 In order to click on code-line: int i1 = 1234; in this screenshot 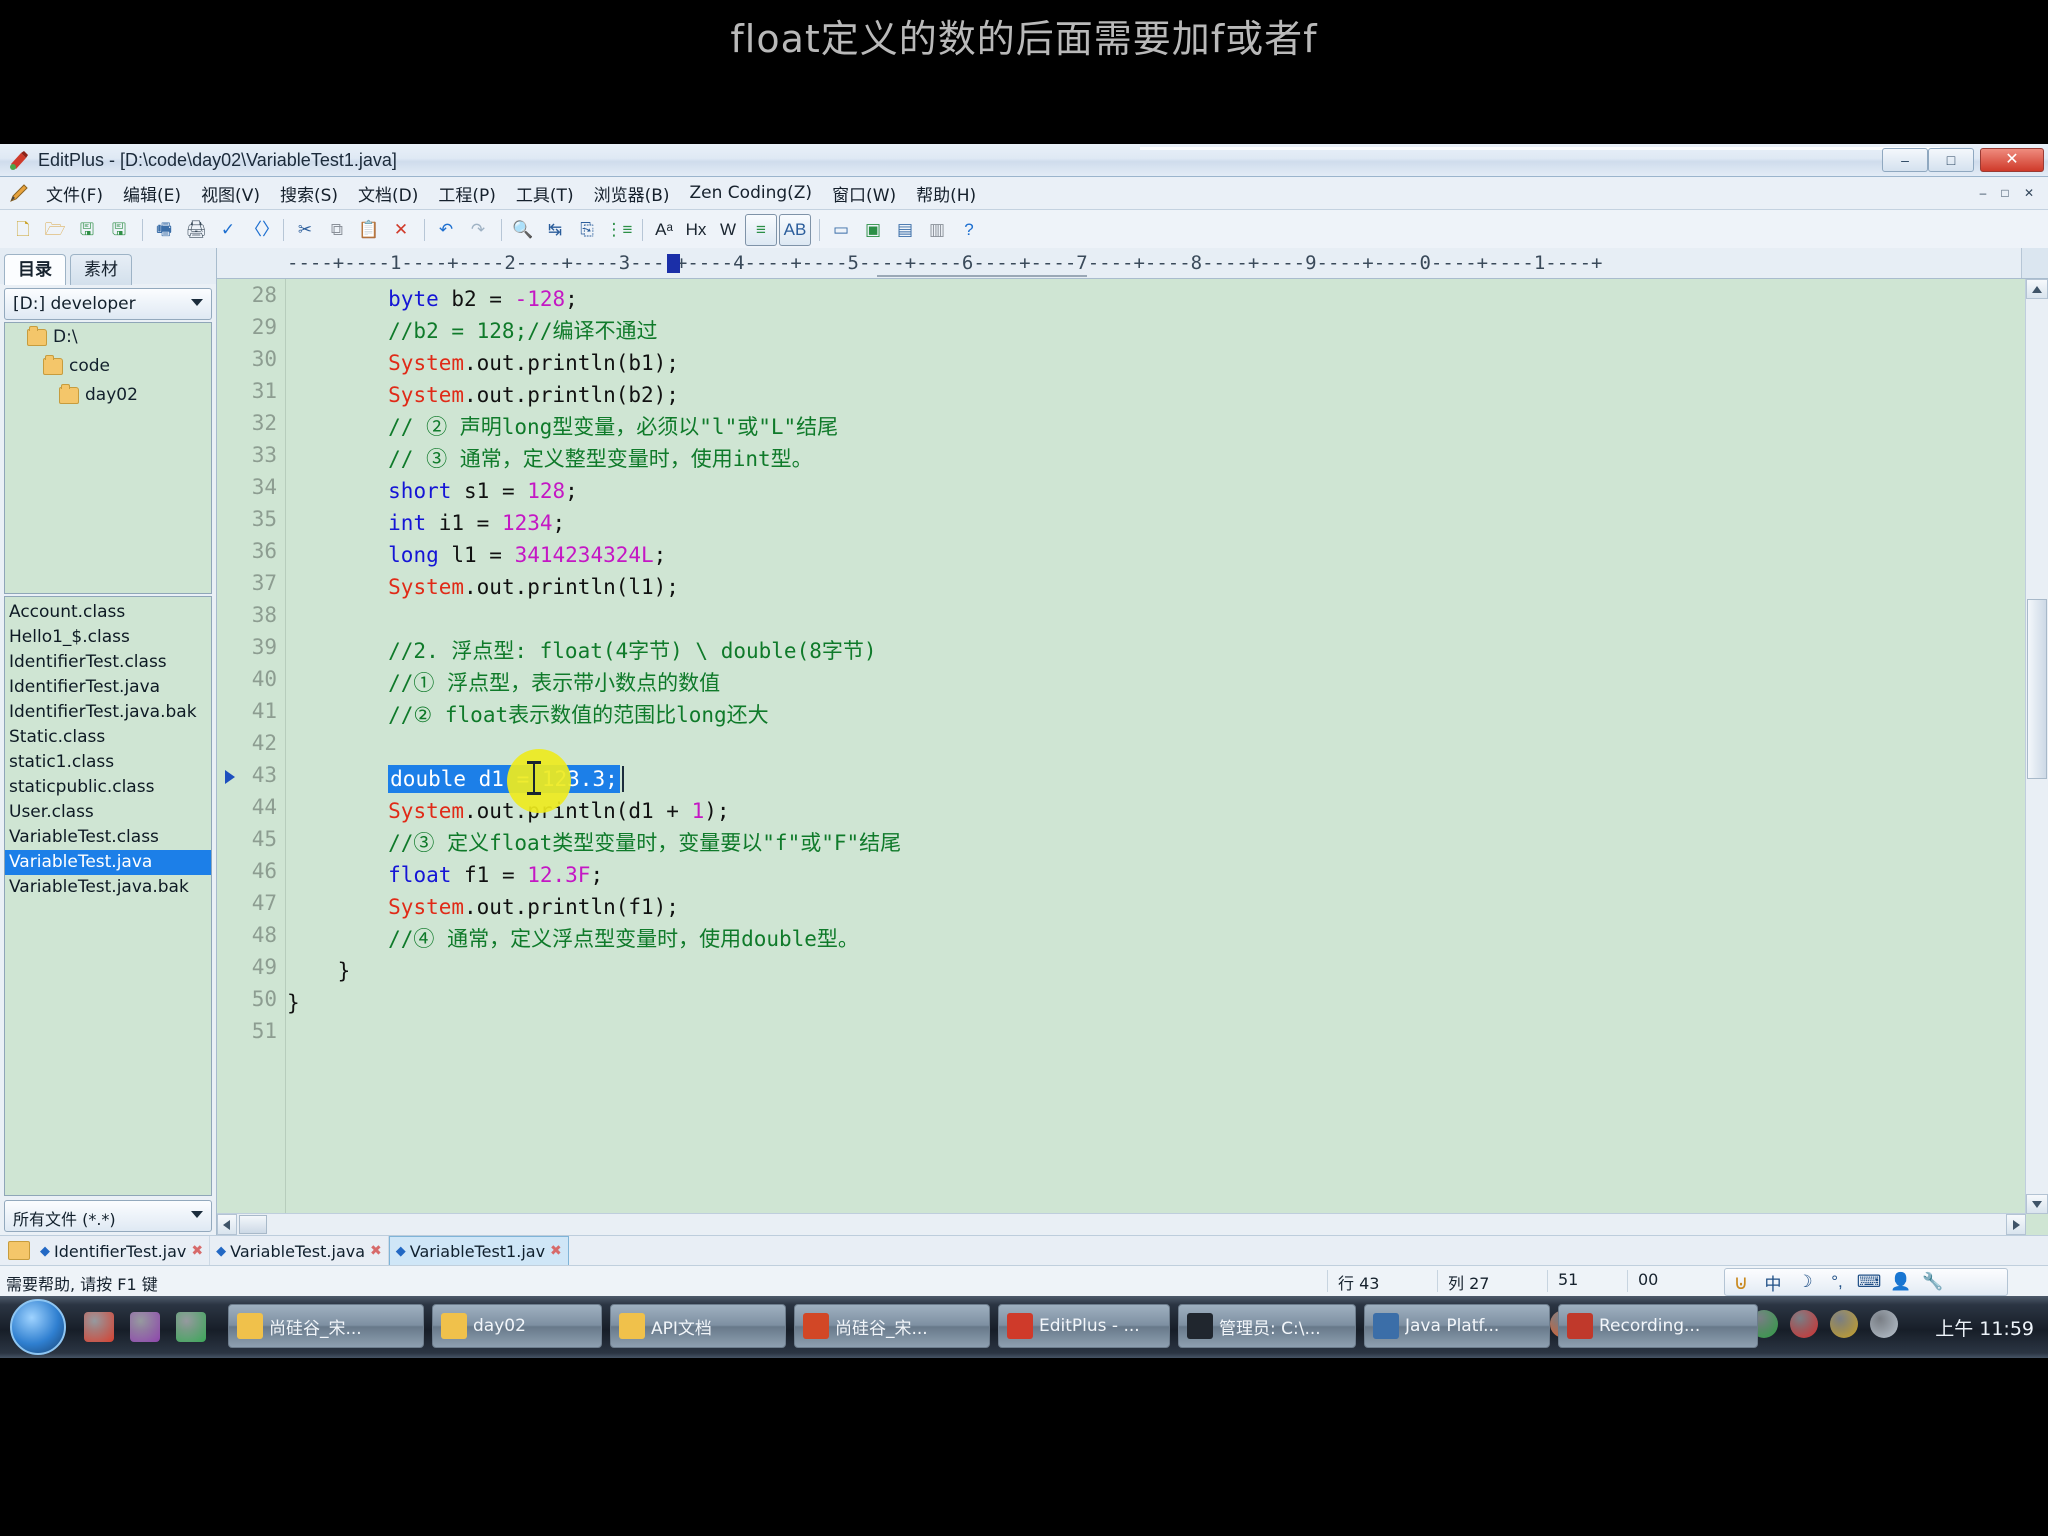, I will do `click(426, 523)`.